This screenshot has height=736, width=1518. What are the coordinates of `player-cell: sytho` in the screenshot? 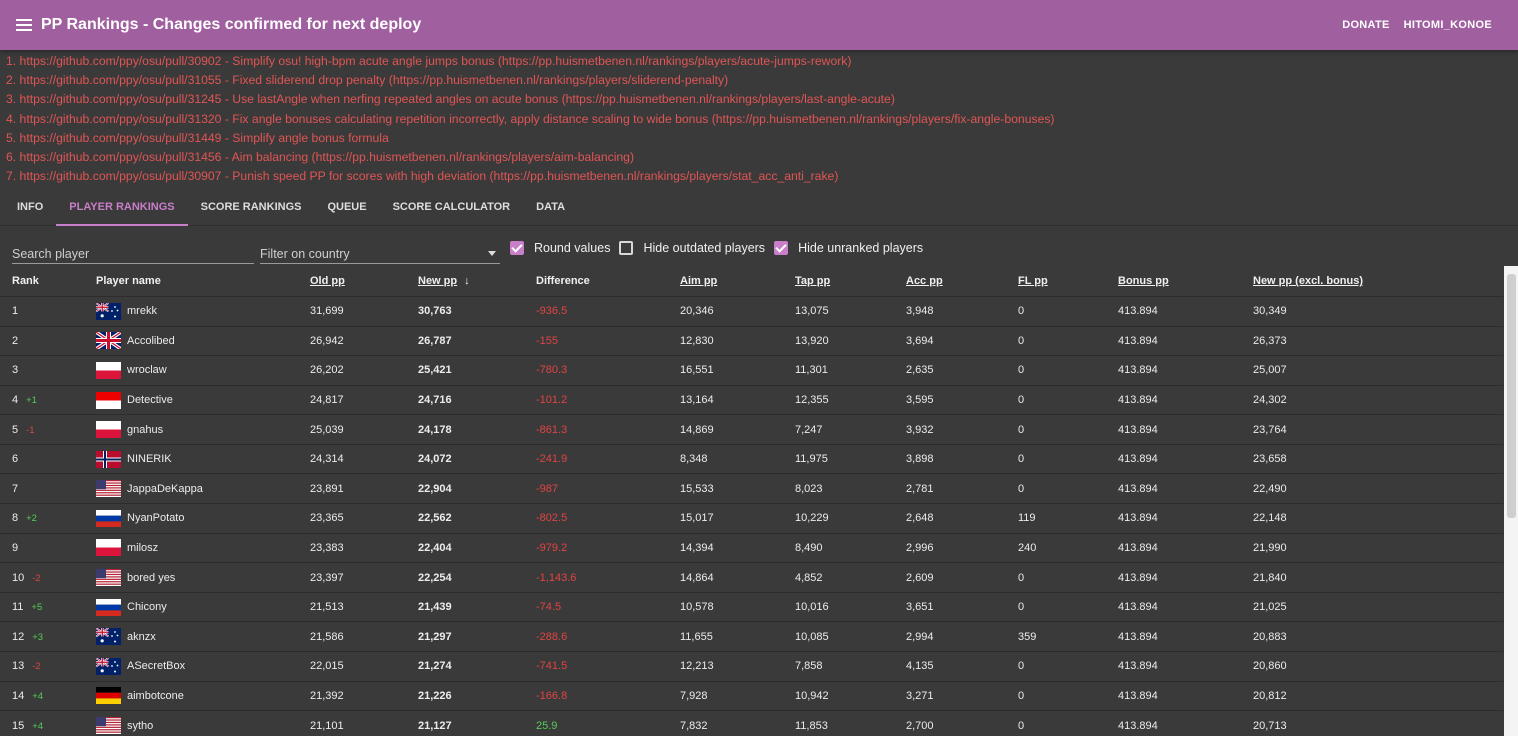 It's located at (191, 723).